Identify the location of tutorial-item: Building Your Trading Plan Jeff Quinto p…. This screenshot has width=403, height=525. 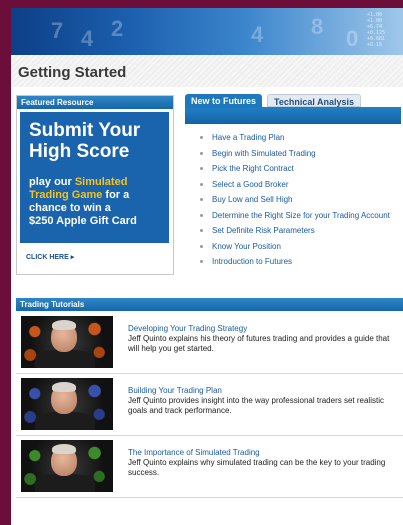
(209, 404).